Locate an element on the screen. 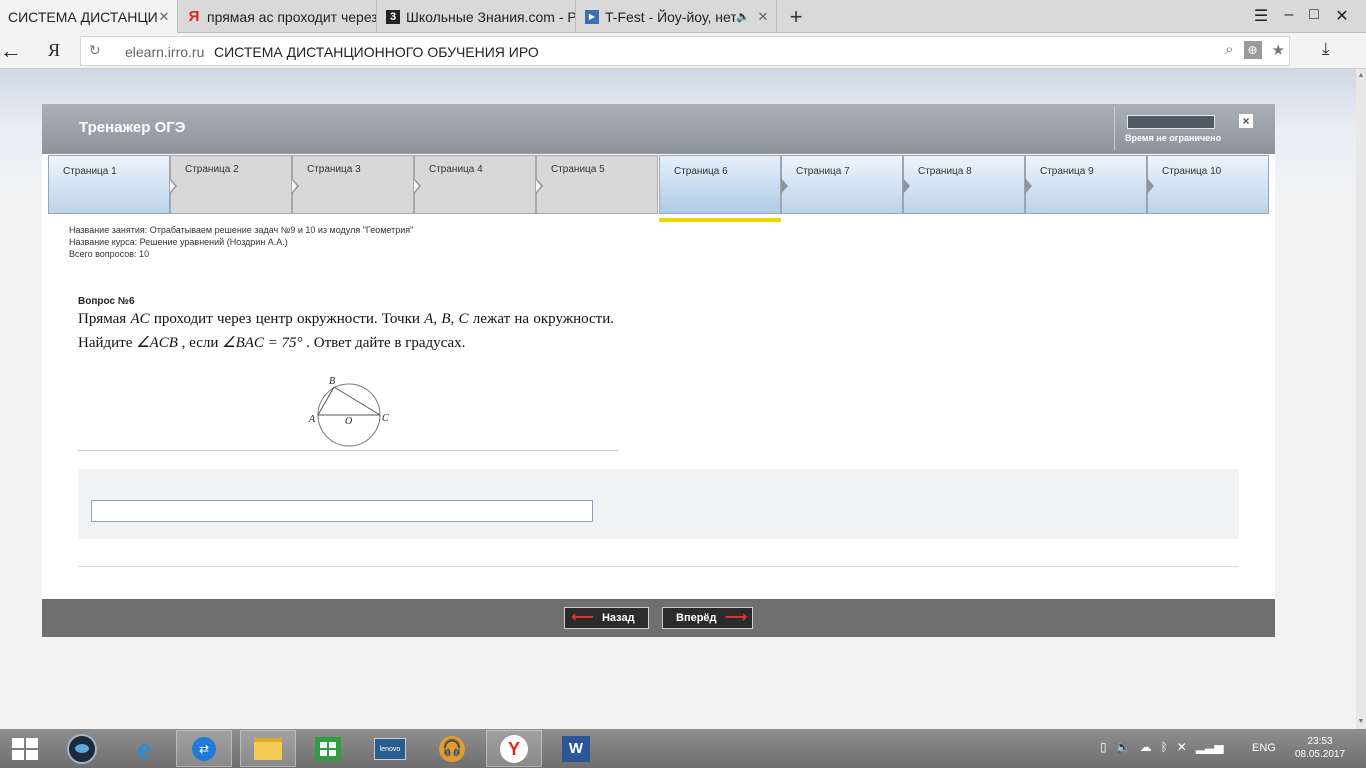  scroll-up-icon: ▲ is located at coordinates (1361, 76).